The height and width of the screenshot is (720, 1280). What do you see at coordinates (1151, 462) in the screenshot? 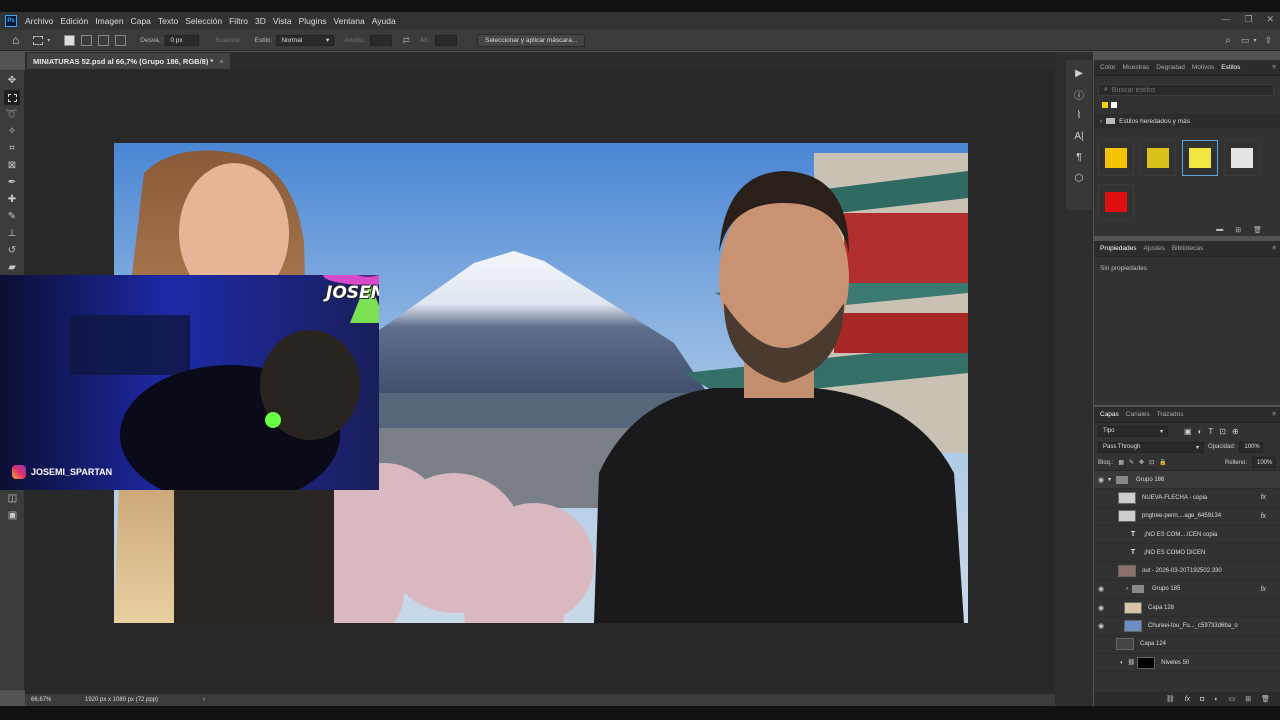
I see `lock-artboard-icon: ⊡` at bounding box center [1151, 462].